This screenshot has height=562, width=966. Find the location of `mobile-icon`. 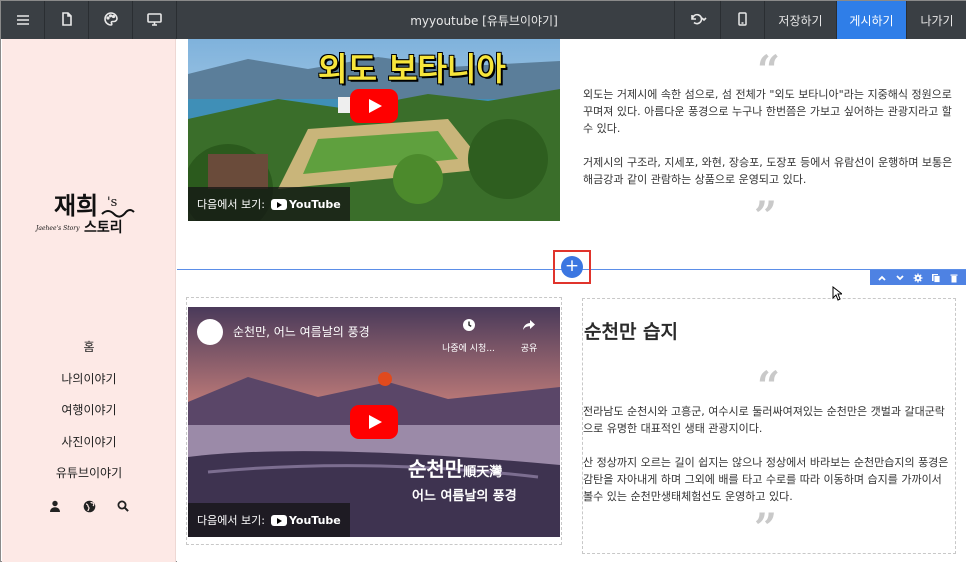

mobile-icon is located at coordinates (742, 20).